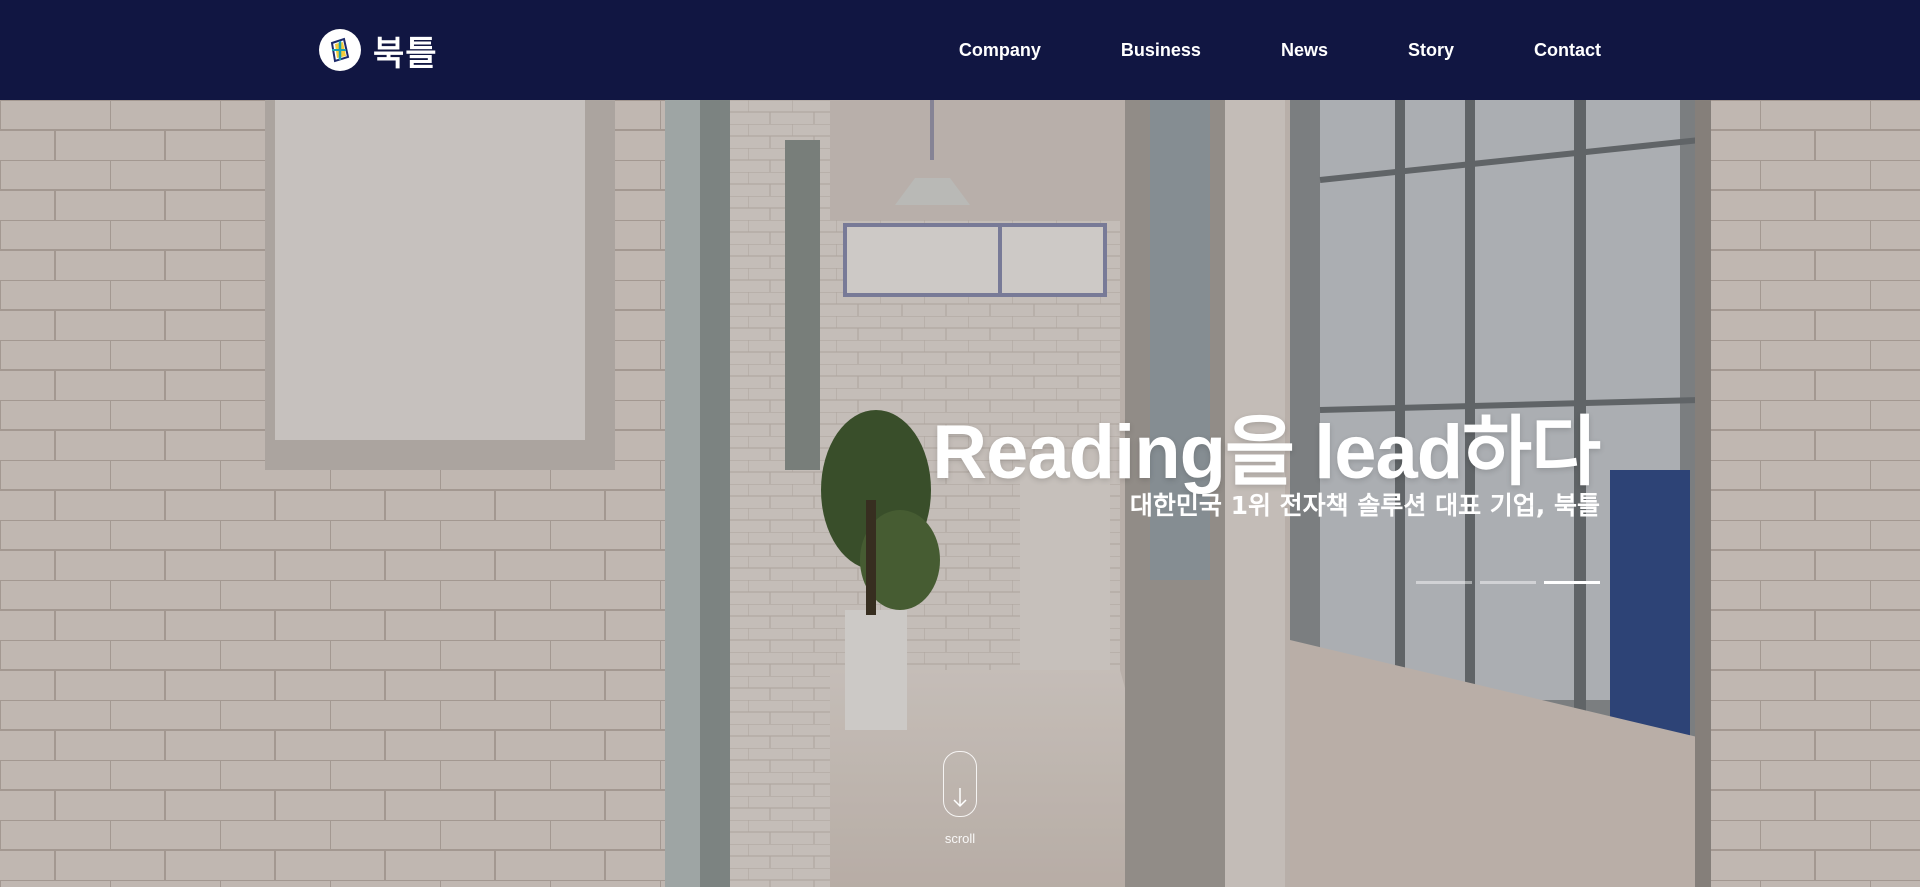  Describe the element at coordinates (960, 838) in the screenshot. I see `scroll-label: scroll` at that location.